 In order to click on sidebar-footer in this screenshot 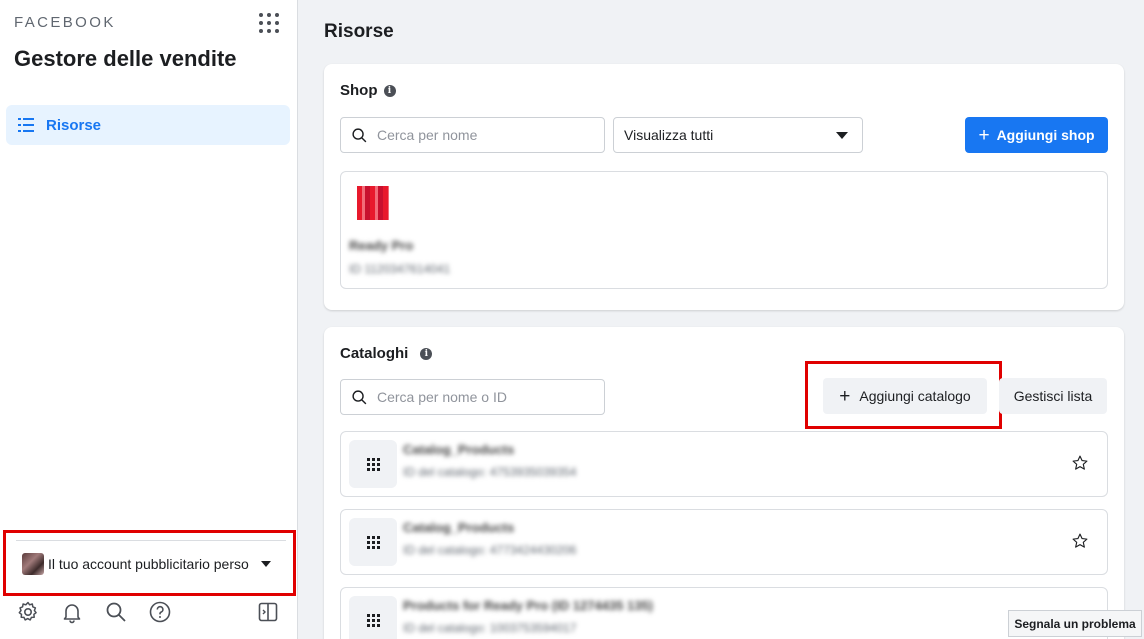, I will do `click(149, 613)`.